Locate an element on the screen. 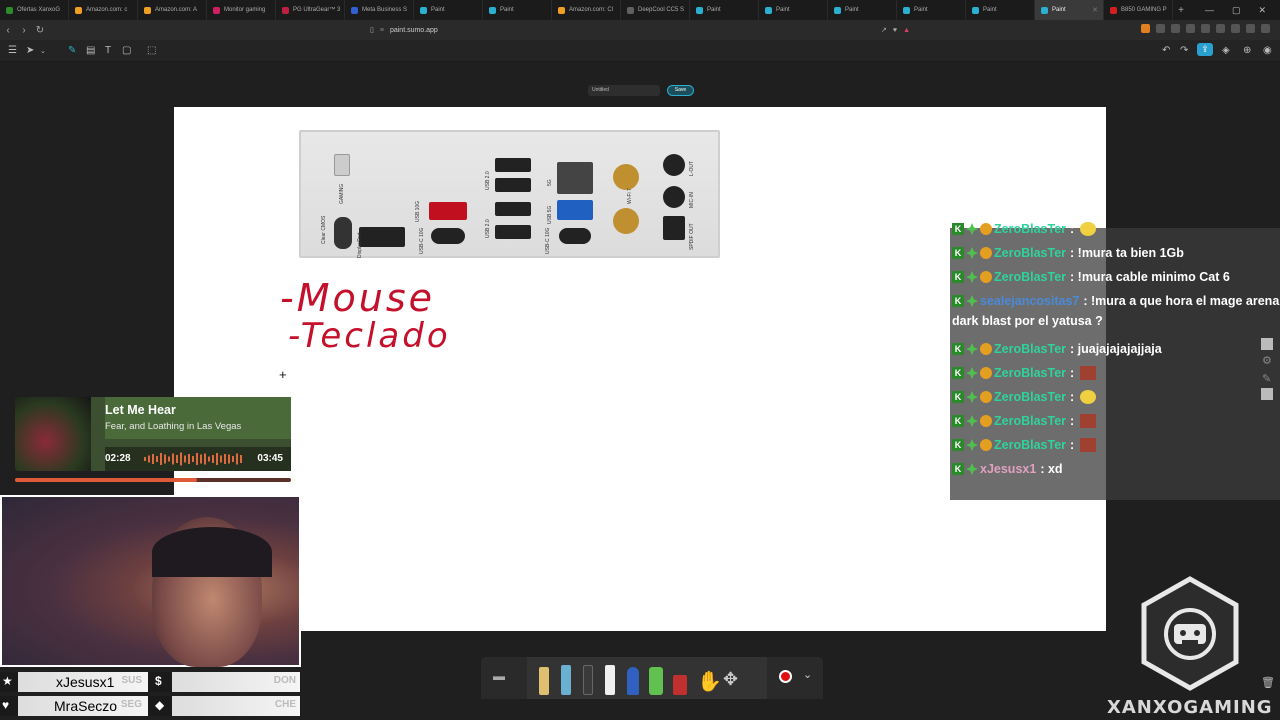 Image resolution: width=1280 pixels, height=720 pixels. color-picker-icon is located at coordinates (785, 676).